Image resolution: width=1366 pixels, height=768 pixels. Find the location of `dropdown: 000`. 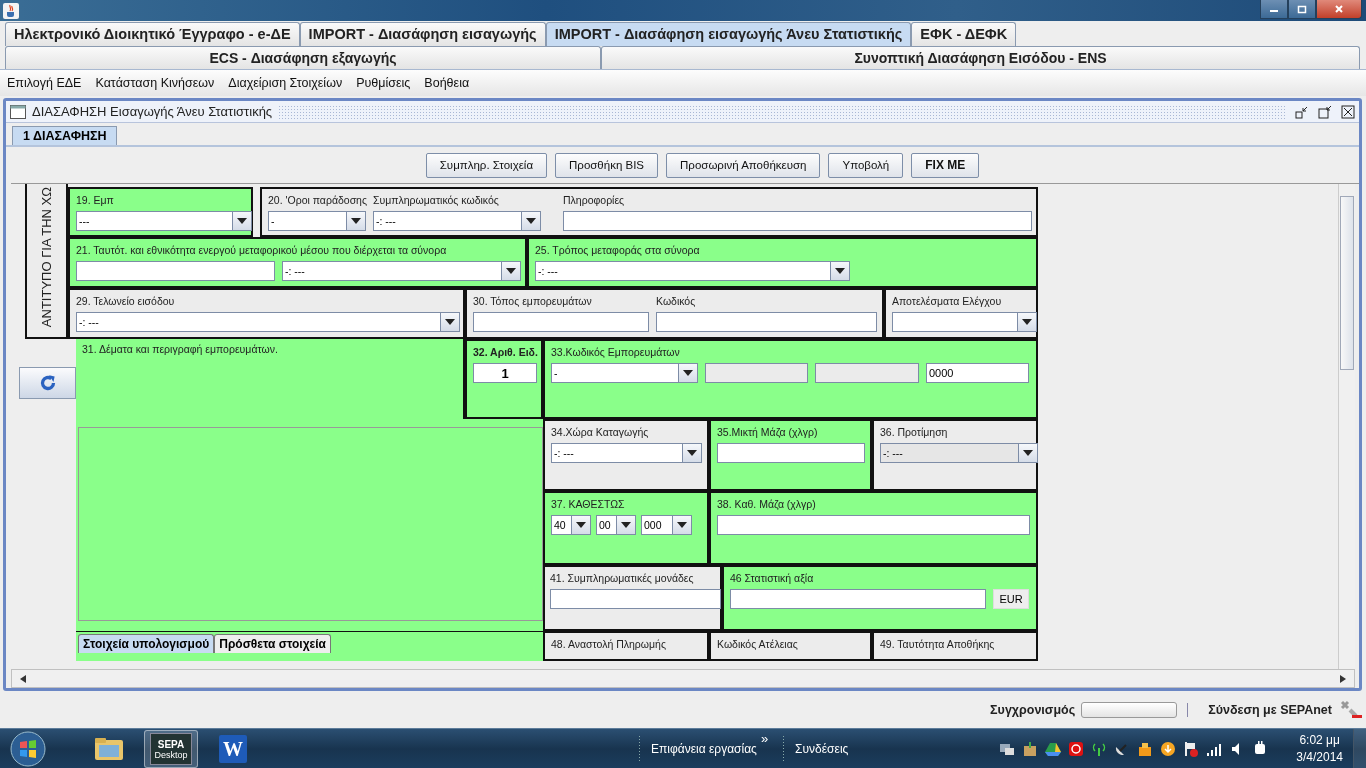

dropdown: 000 is located at coordinates (666, 525).